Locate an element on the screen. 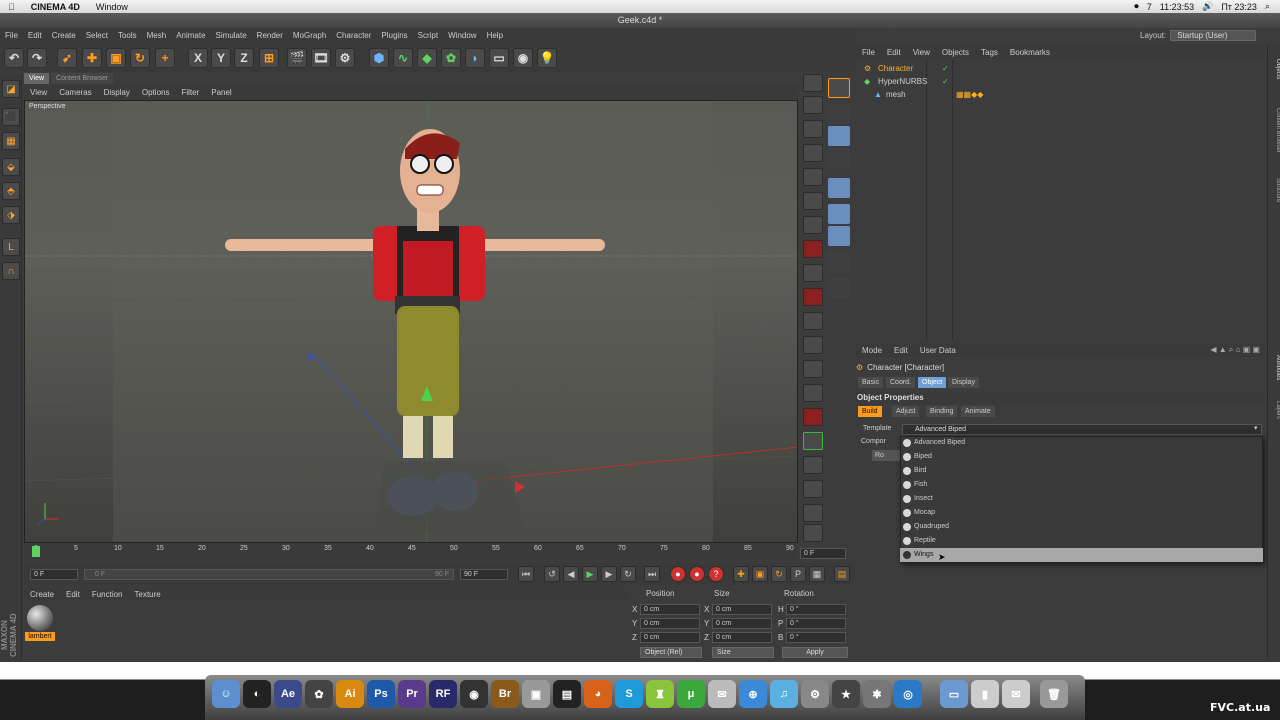 The width and height of the screenshot is (1280, 720). torus-tool-icon is located at coordinates (813, 201).